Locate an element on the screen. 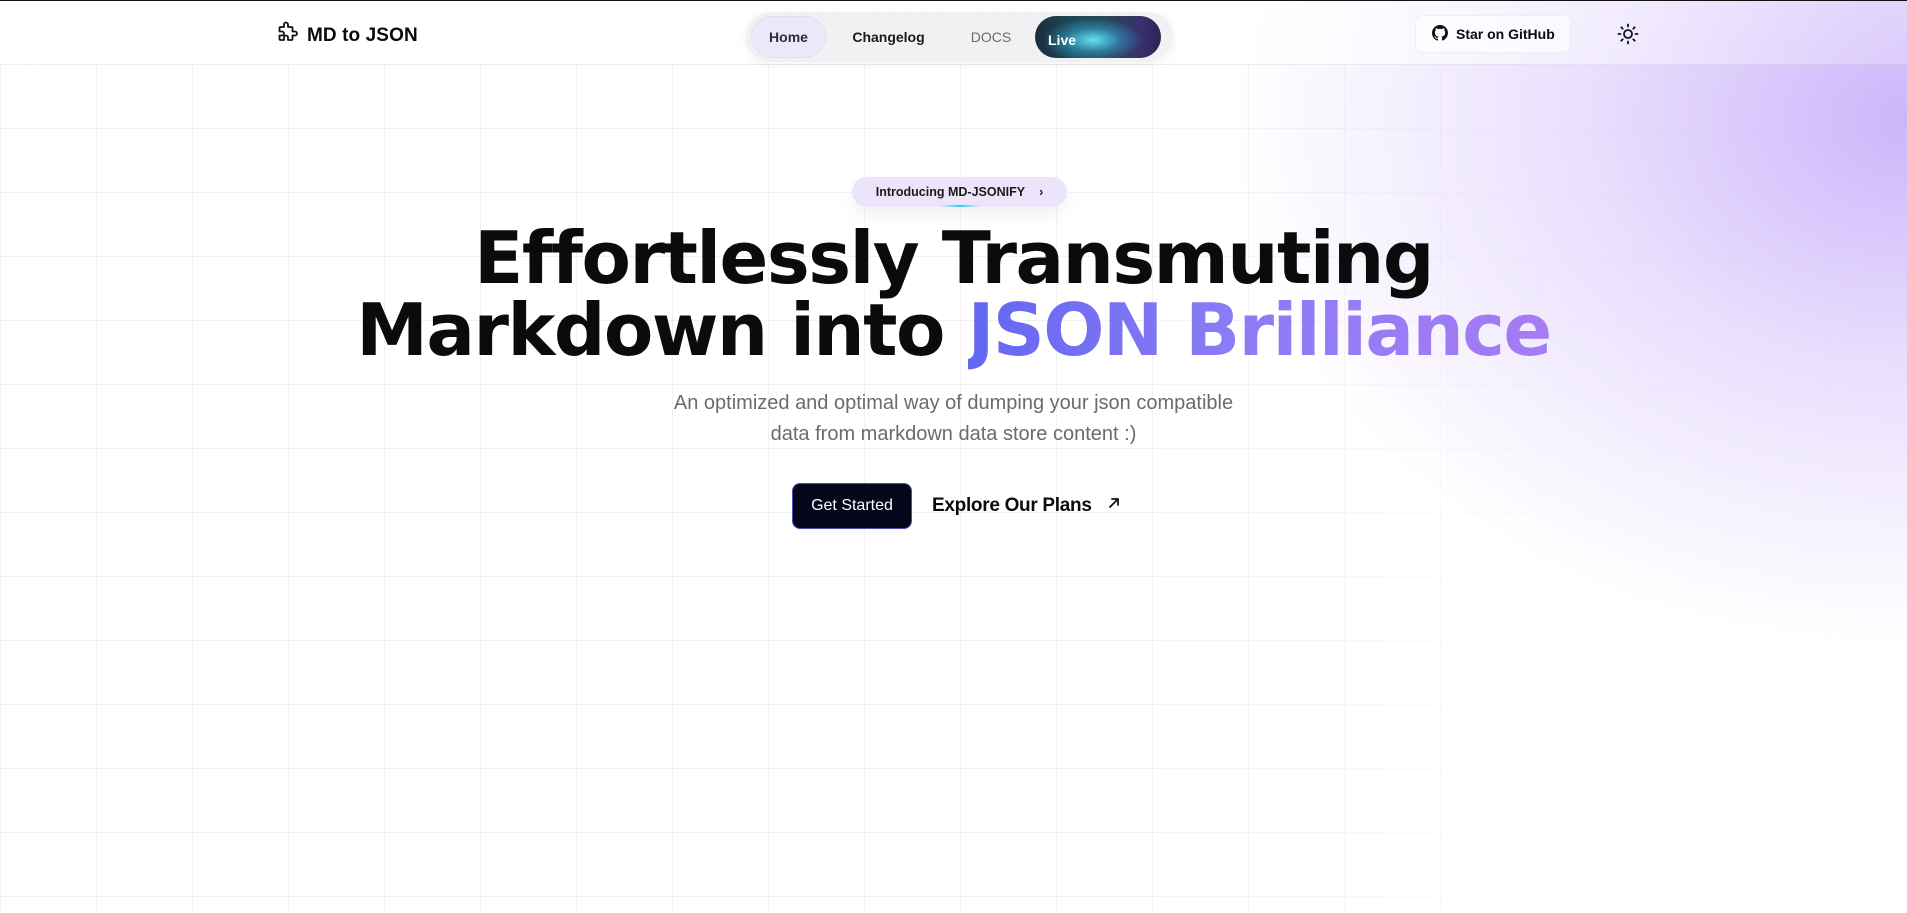 This screenshot has width=1907, height=913. logo: MD to JSON is located at coordinates (346, 35).